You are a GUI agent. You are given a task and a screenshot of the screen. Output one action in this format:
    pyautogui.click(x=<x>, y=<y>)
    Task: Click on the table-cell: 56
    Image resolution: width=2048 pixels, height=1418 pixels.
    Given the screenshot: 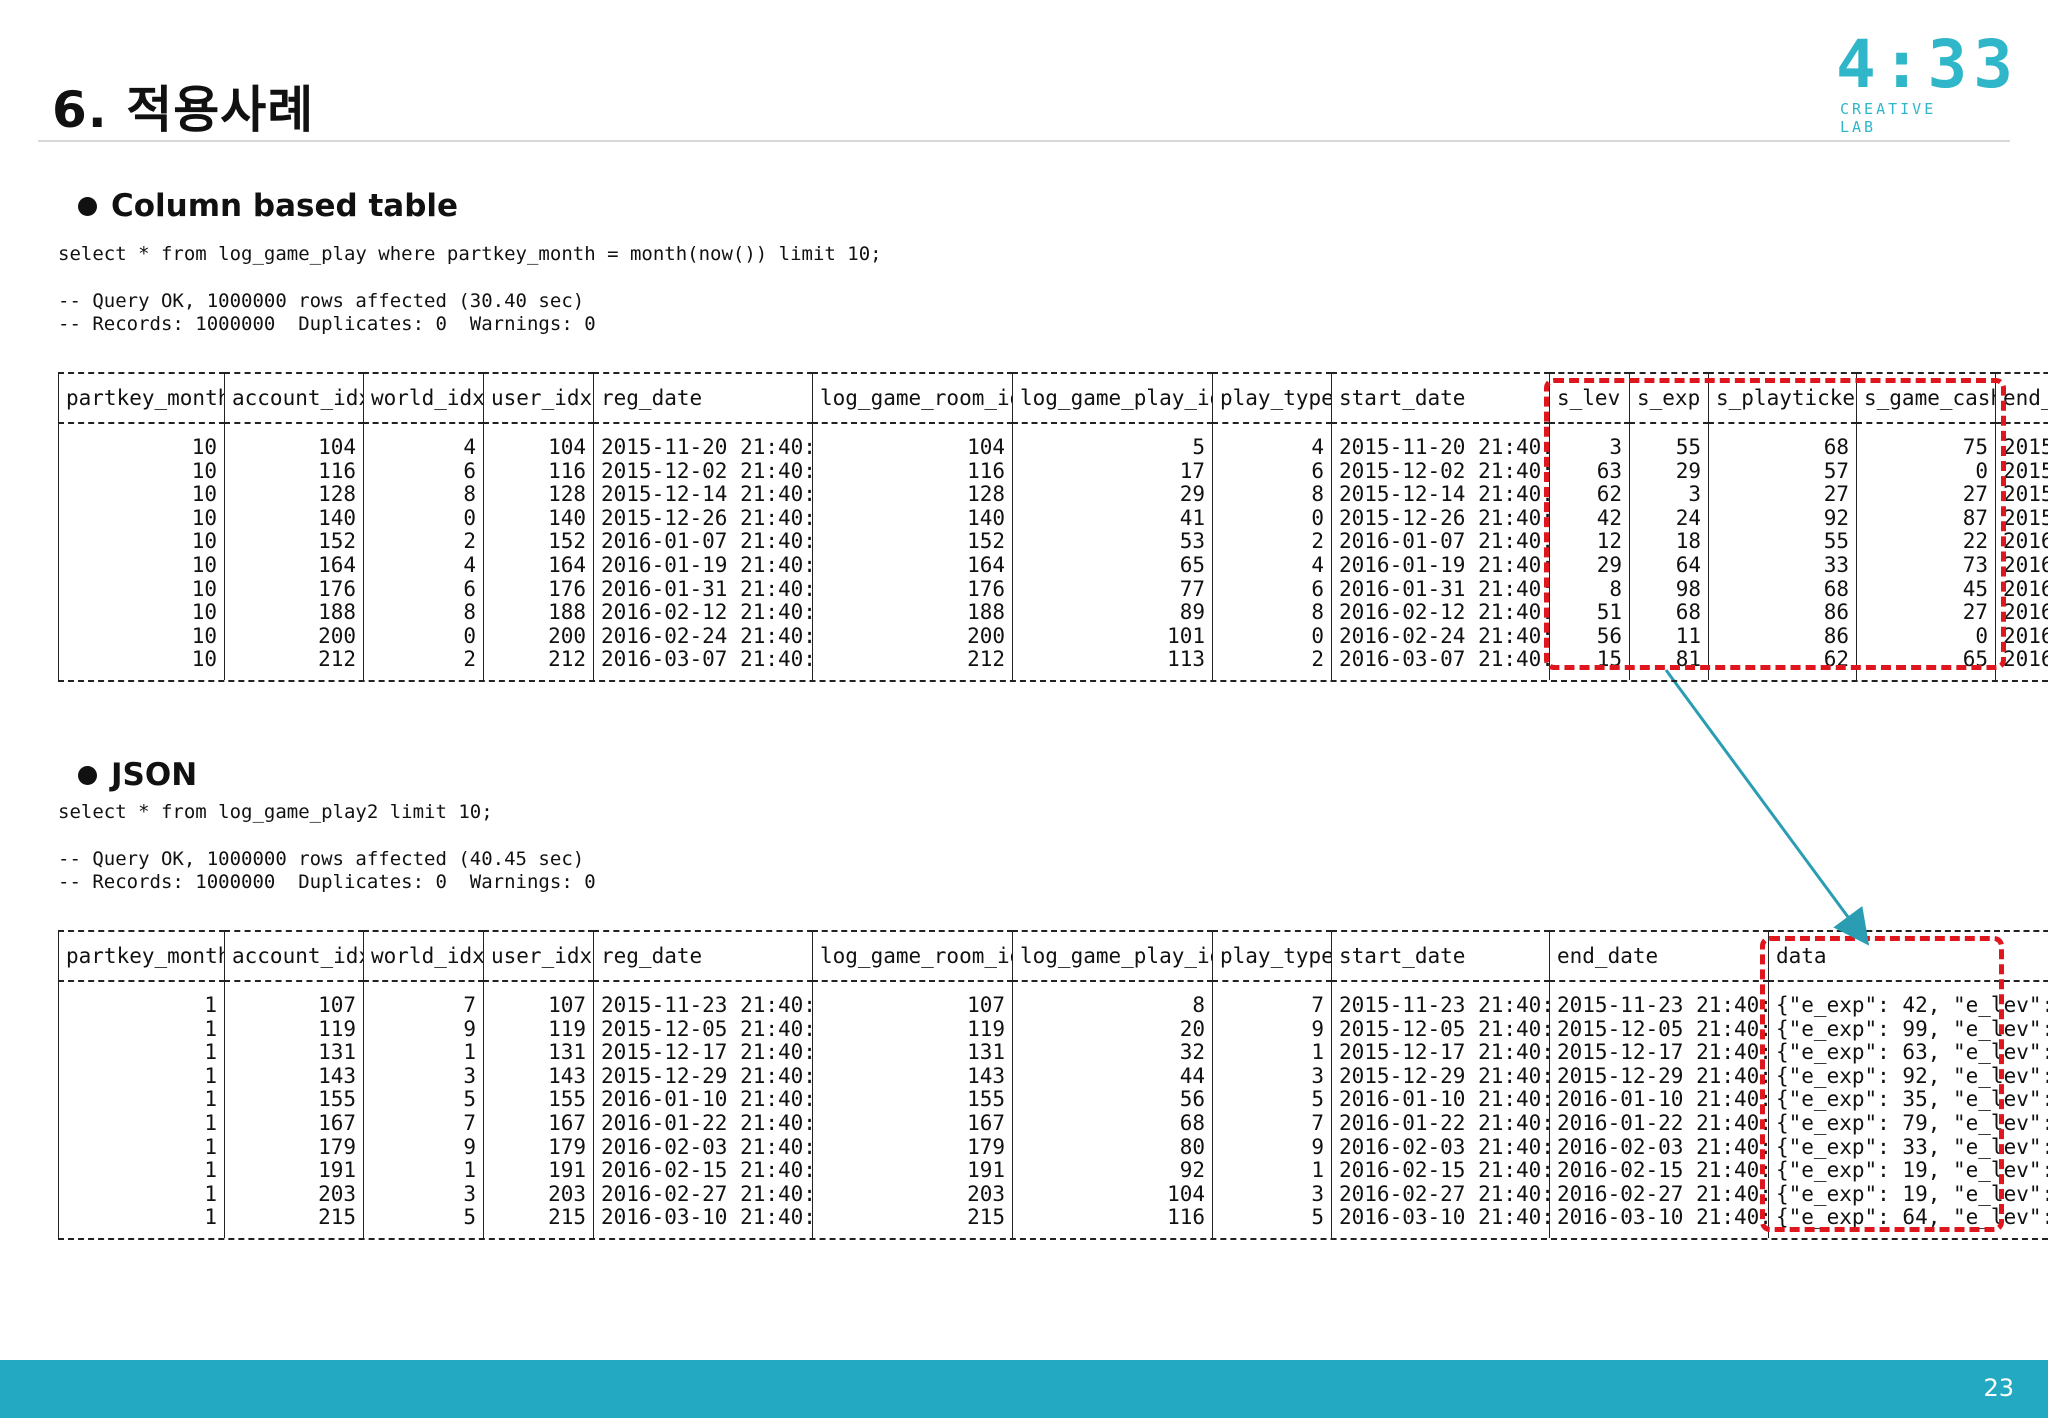 What is the action you would take?
    pyautogui.click(x=1112, y=1100)
    